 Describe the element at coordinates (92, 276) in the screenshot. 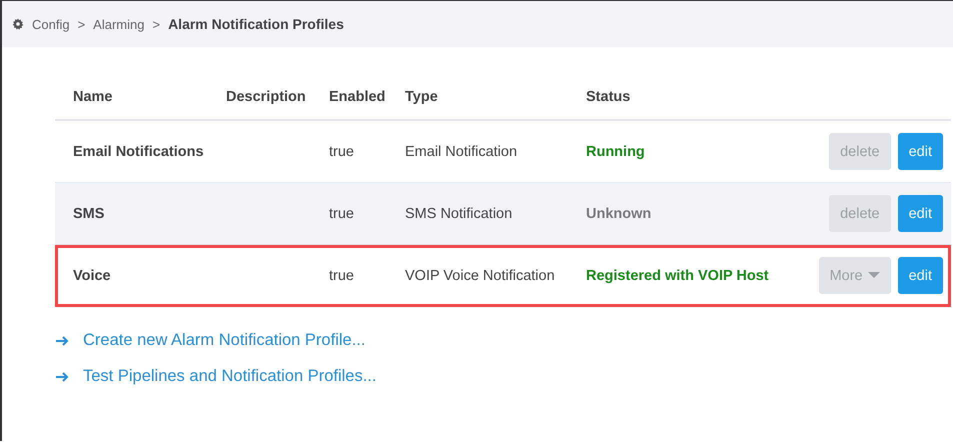

I see `profile-name: Voice` at that location.